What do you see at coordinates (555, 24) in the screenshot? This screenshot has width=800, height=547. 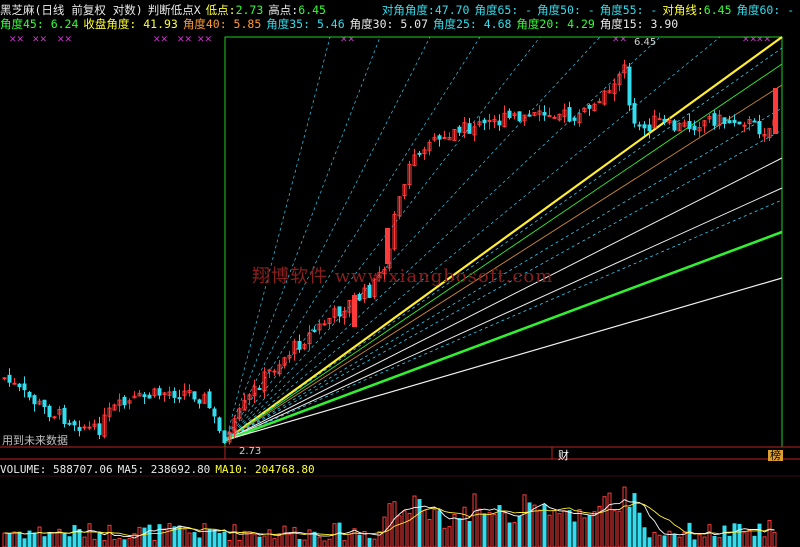 I see `angle-20: 角度20: 4.29` at bounding box center [555, 24].